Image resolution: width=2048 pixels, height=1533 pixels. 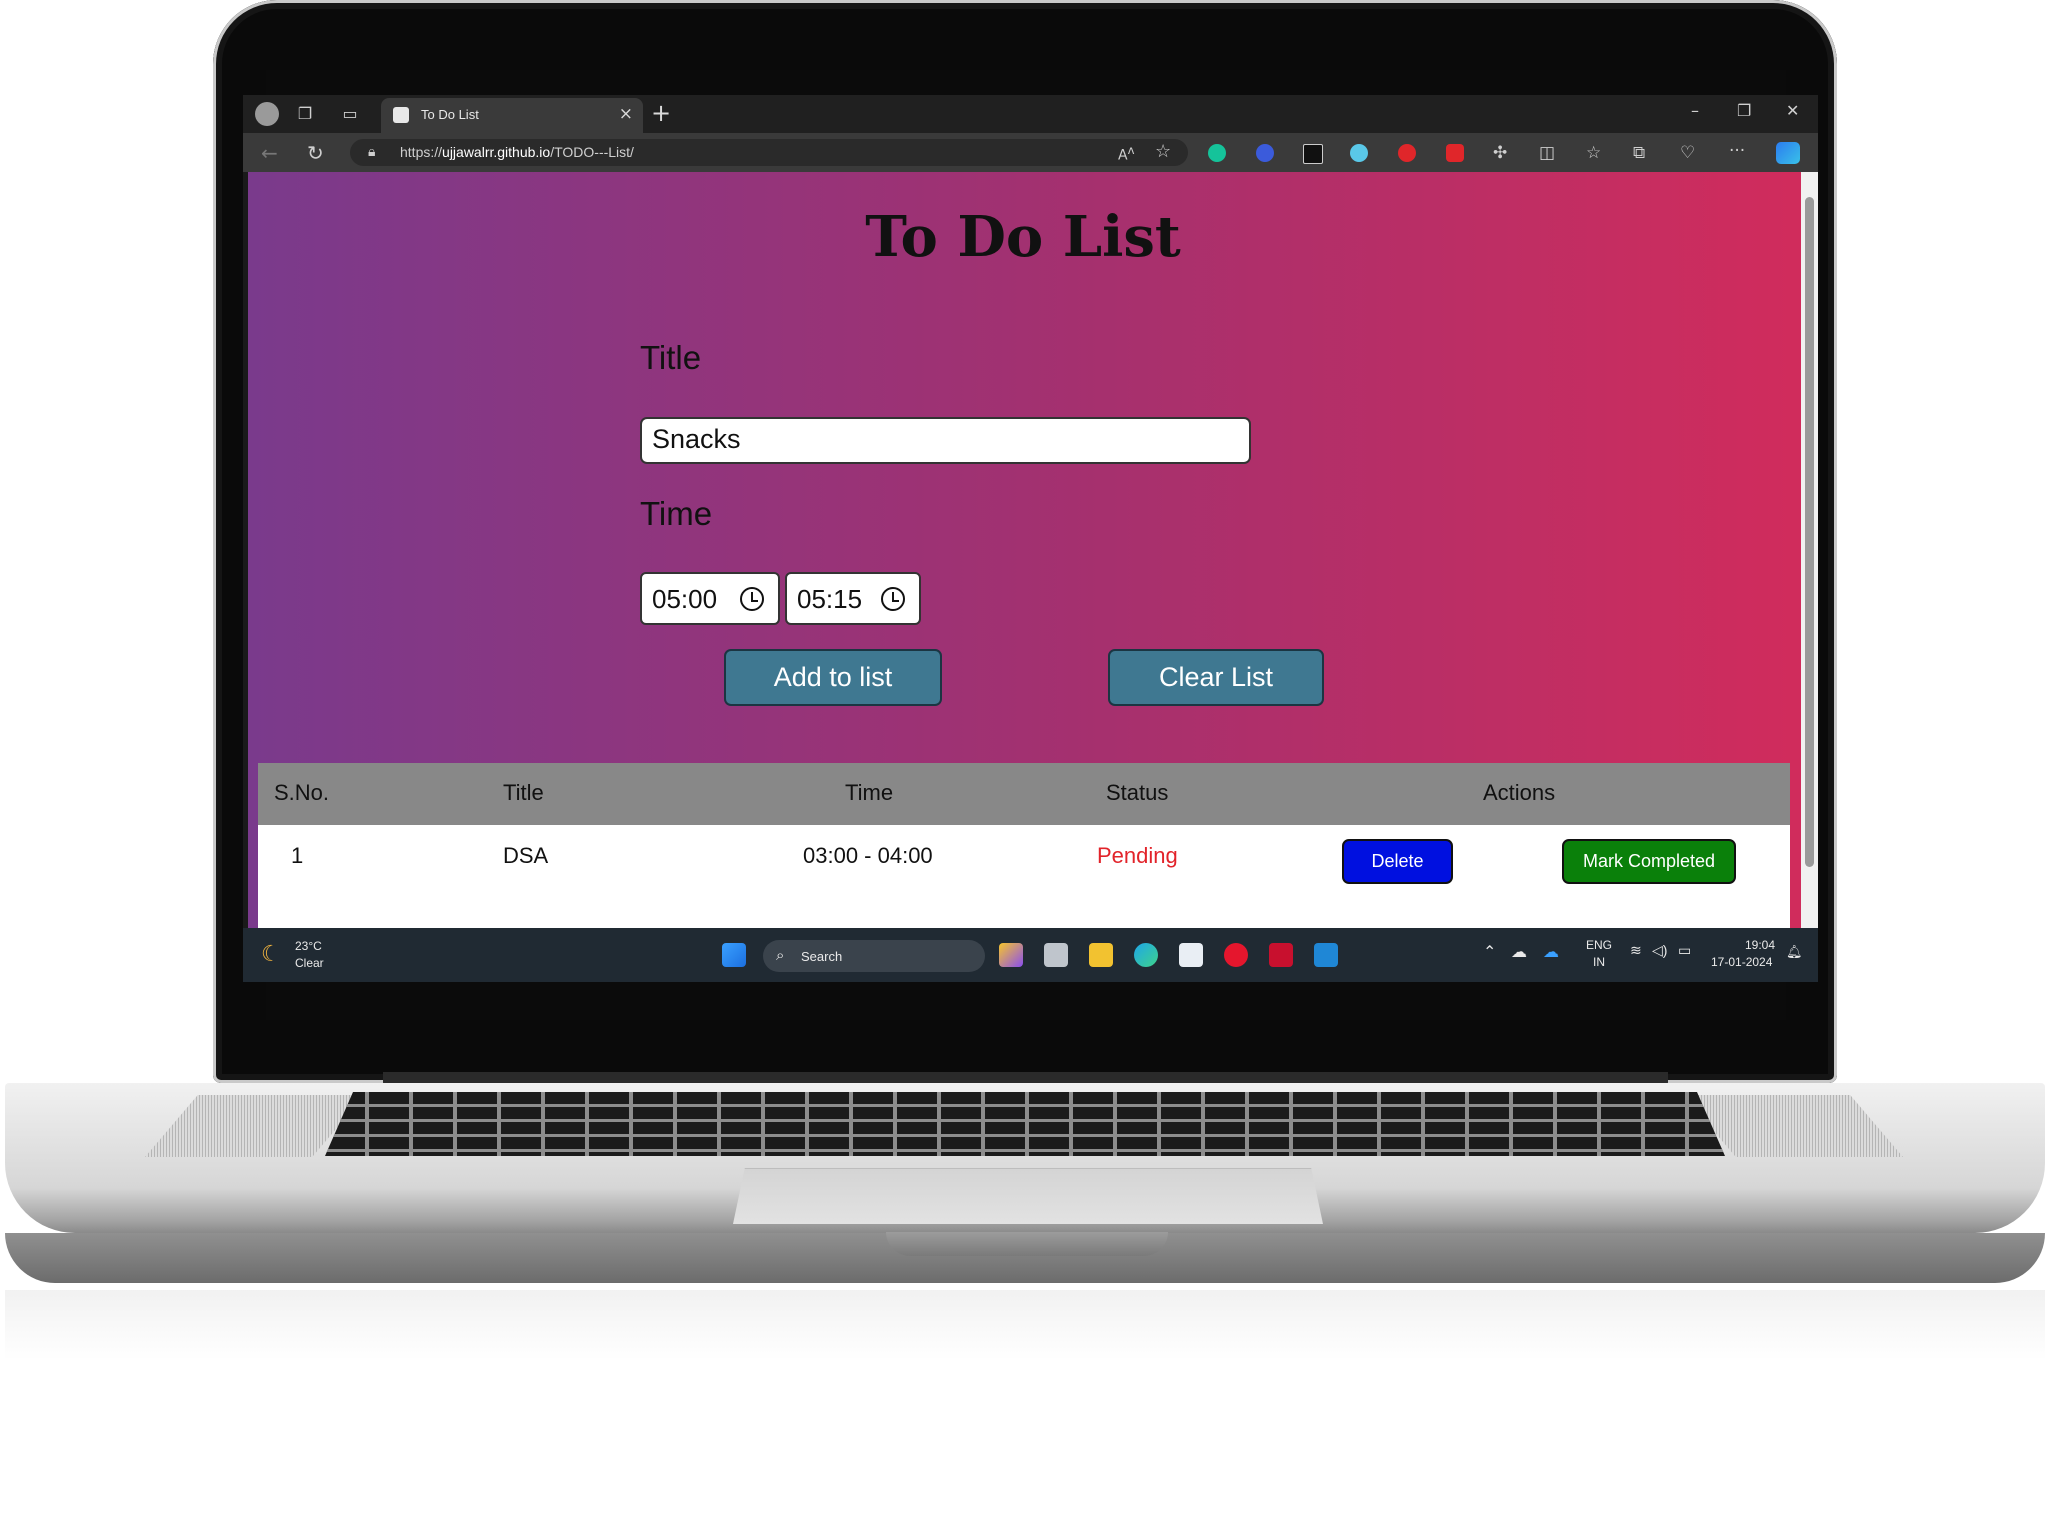 I want to click on copilot-icon, so click(x=1788, y=153).